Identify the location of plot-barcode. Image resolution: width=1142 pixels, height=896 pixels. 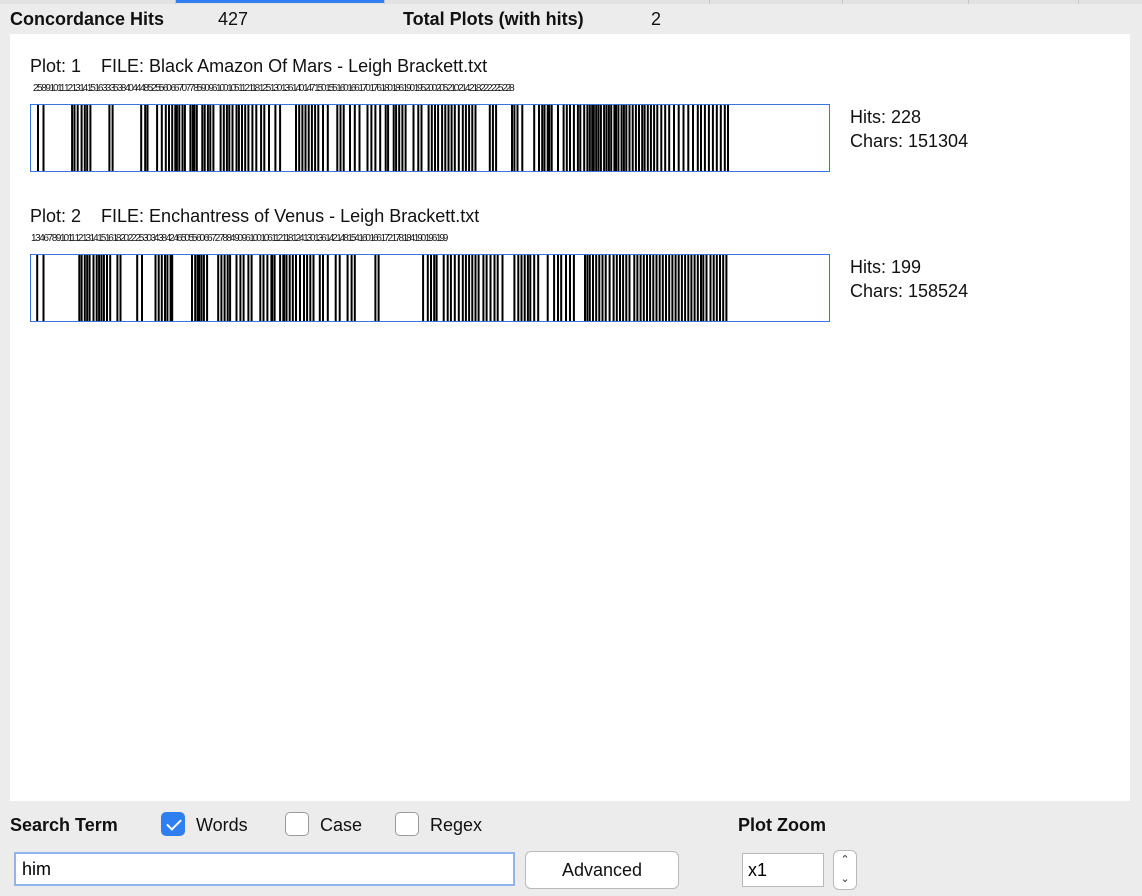
(430, 288).